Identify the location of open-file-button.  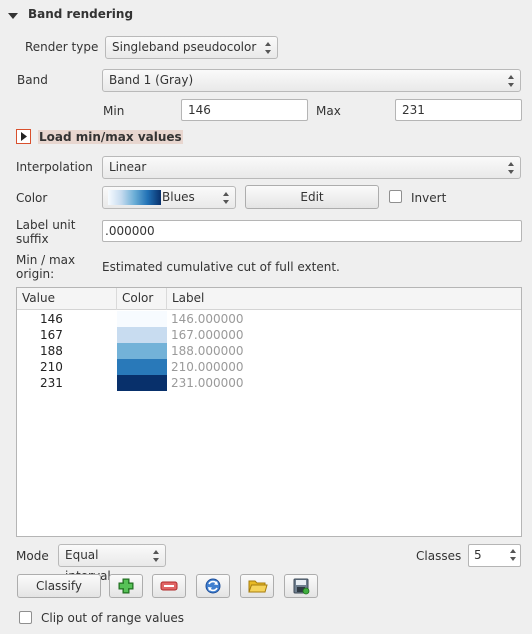
(257, 586).